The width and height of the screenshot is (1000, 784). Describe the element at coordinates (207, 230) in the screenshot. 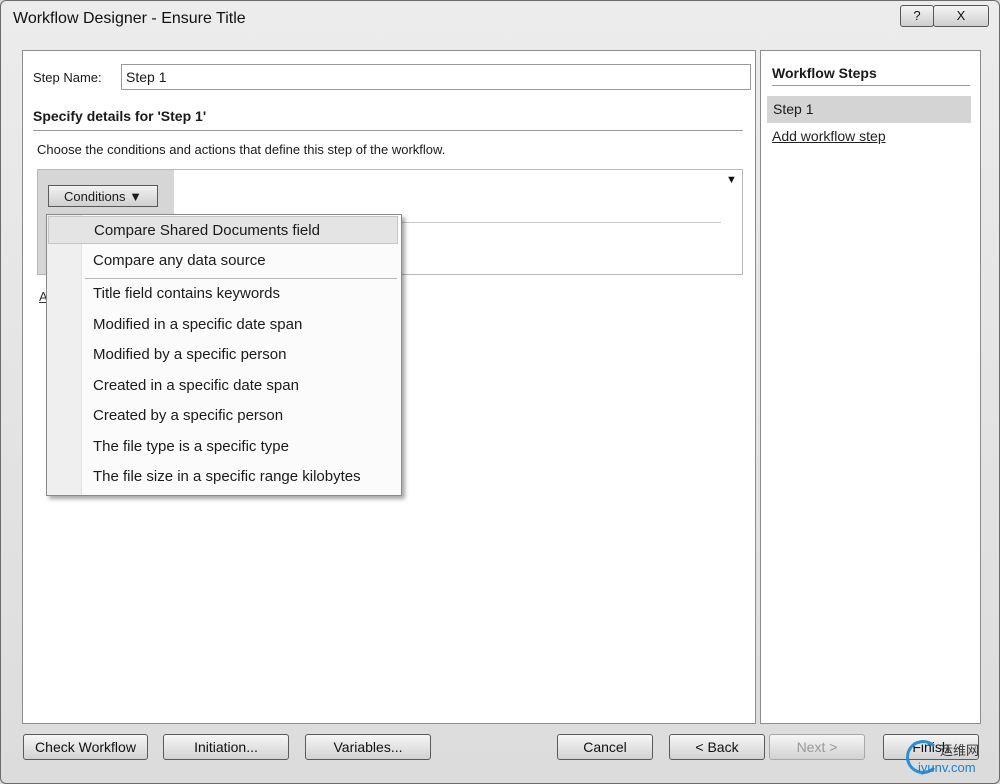

I see `menu-item-label: Compare Shared Documents field` at that location.